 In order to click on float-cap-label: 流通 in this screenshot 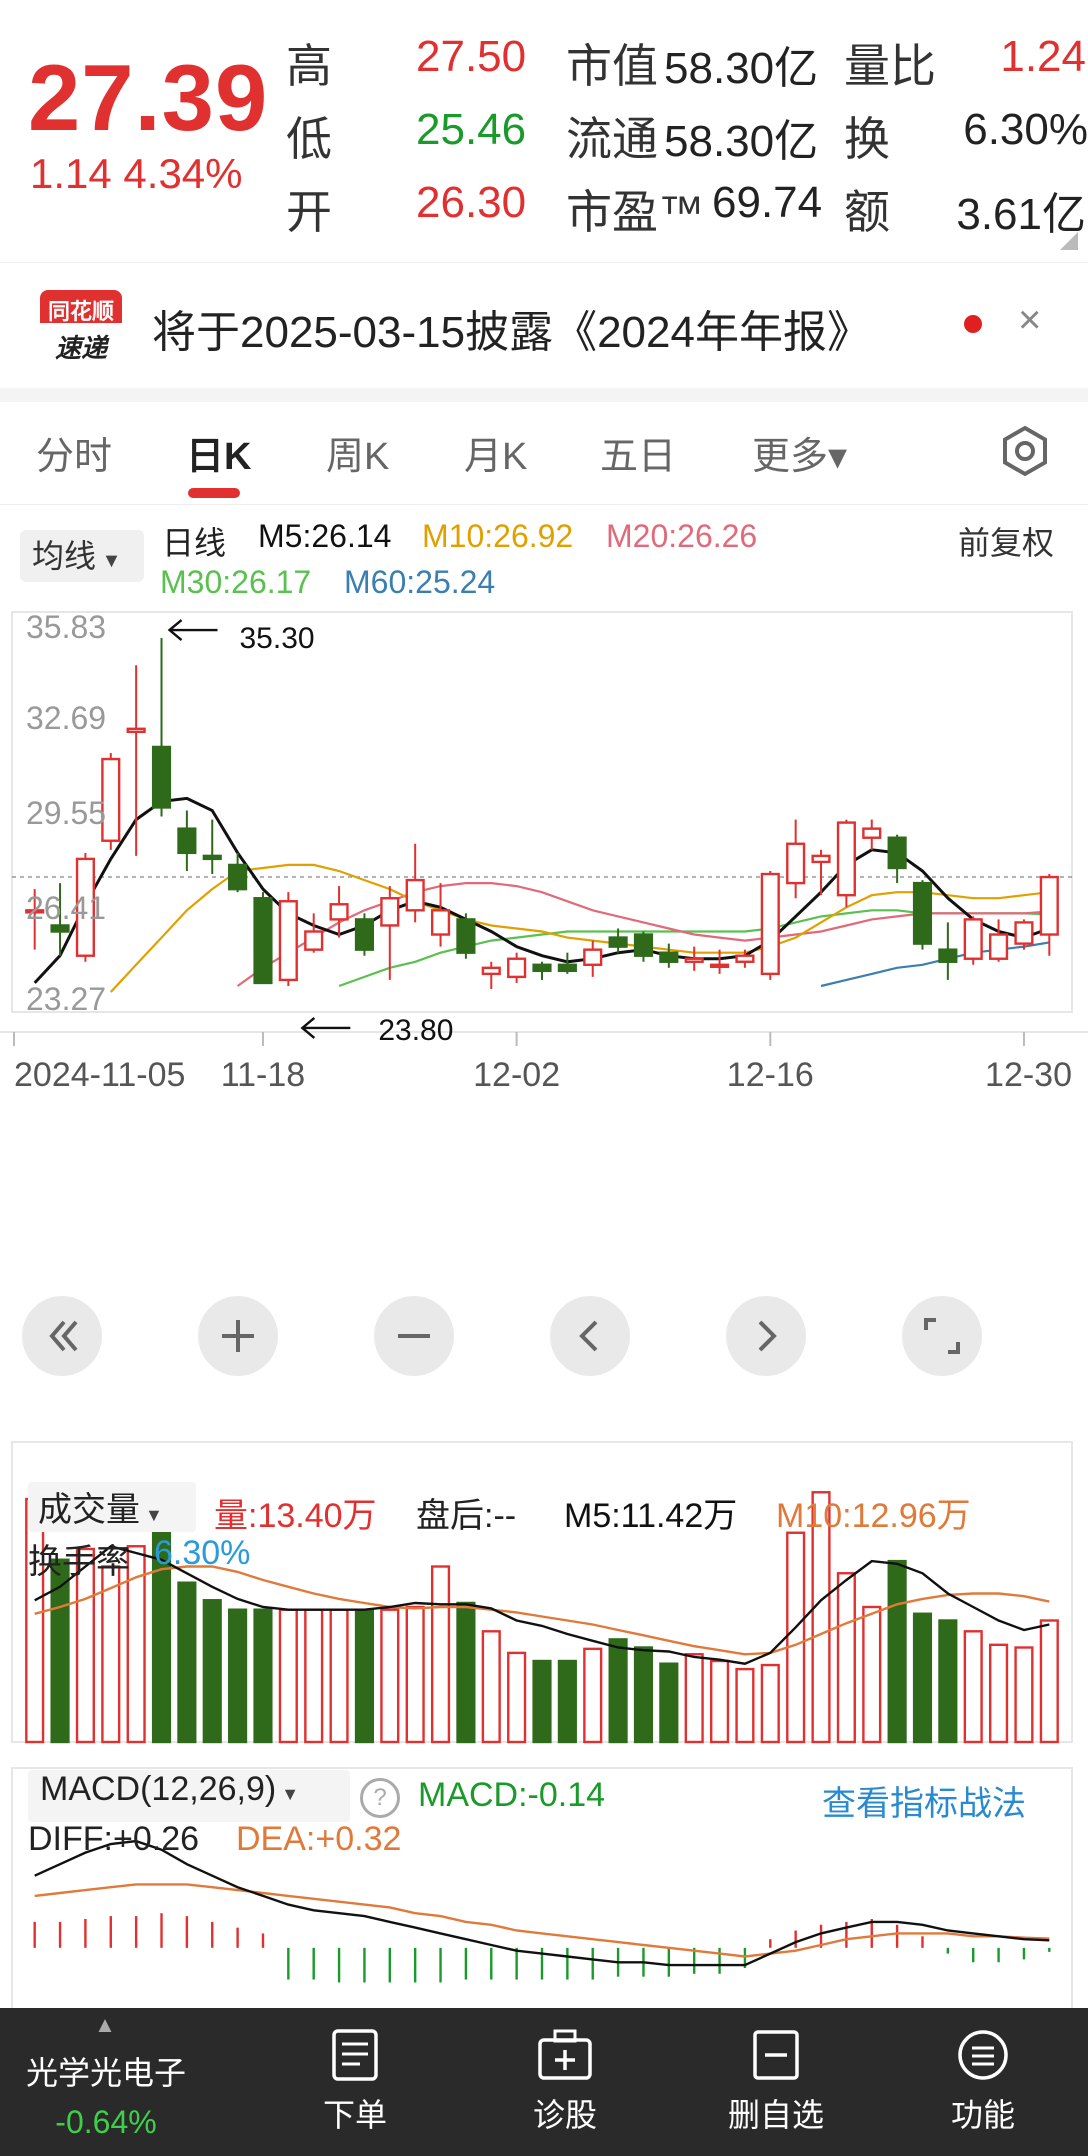, I will do `click(612, 139)`.